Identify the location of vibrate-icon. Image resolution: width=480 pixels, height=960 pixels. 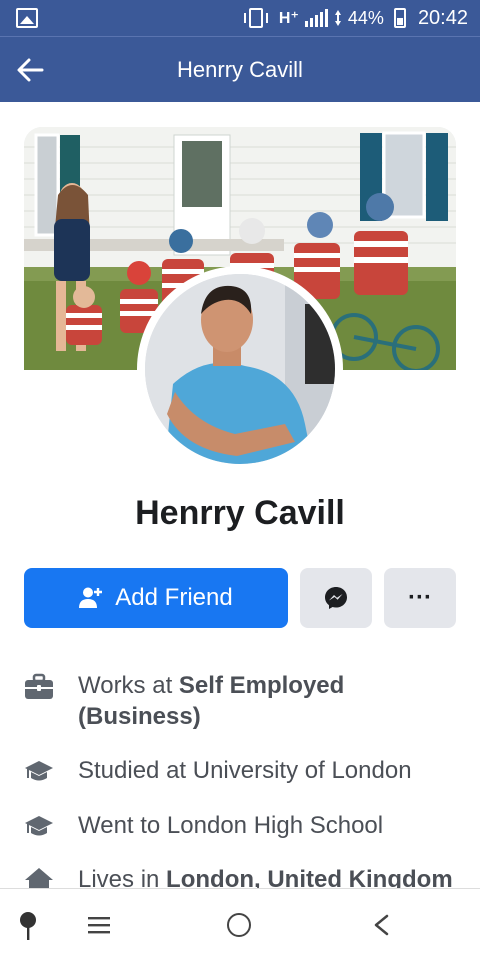
(255, 18).